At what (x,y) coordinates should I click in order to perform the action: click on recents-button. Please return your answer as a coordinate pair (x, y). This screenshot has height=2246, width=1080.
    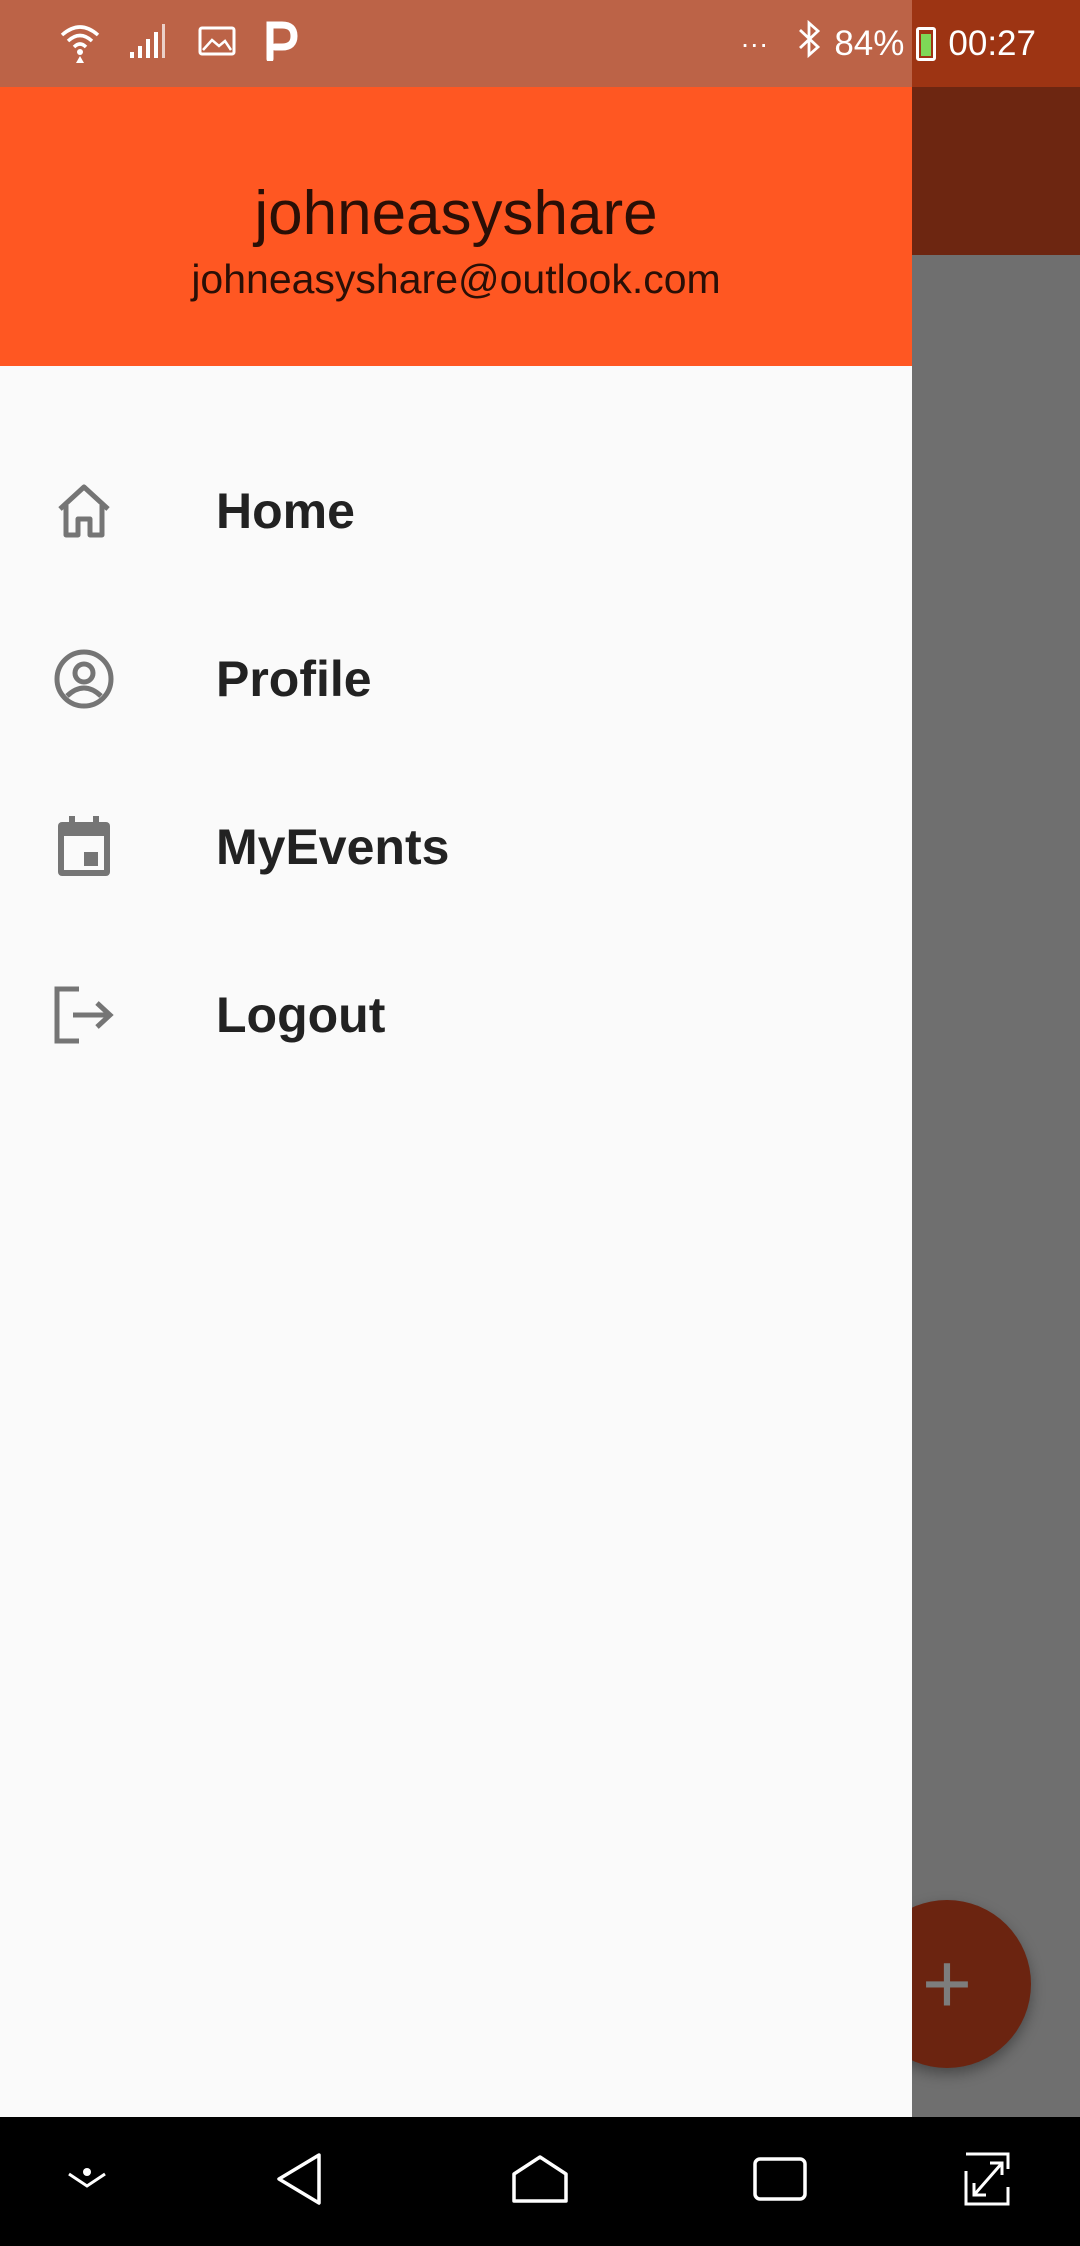
    Looking at the image, I should click on (780, 2181).